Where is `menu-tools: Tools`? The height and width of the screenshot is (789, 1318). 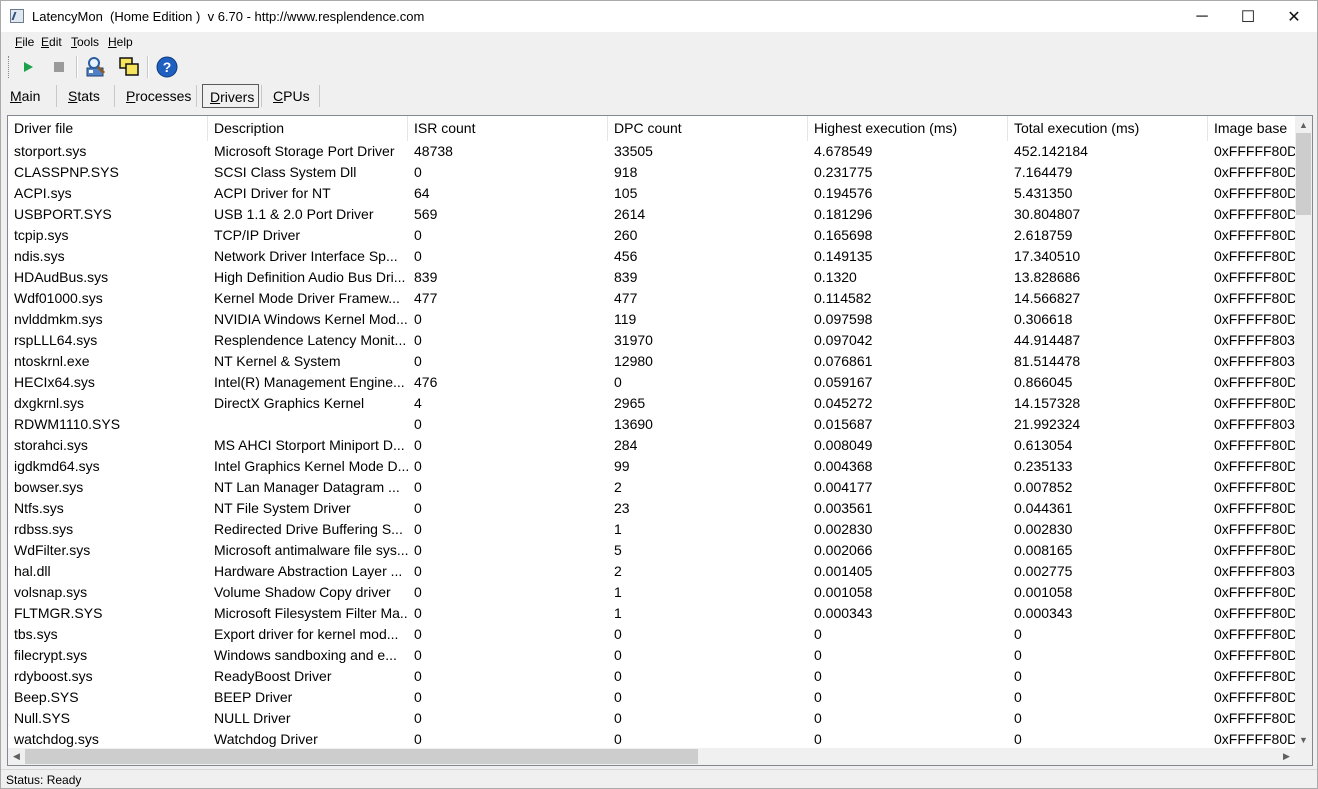 menu-tools: Tools is located at coordinates (85, 42).